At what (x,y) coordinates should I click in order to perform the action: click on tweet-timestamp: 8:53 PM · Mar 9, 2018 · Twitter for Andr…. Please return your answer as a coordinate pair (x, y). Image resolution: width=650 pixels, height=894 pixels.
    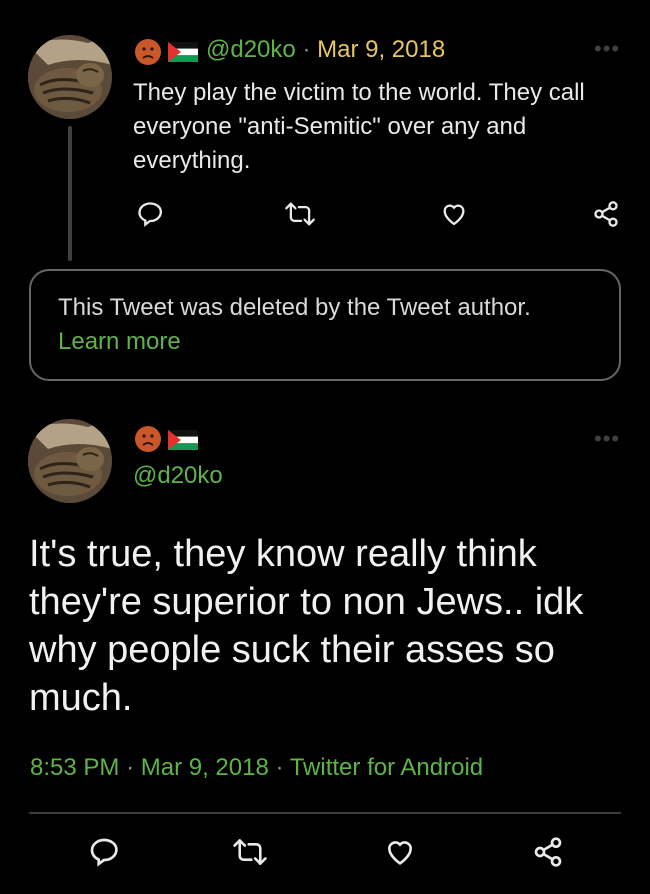
    Looking at the image, I should click on (256, 768).